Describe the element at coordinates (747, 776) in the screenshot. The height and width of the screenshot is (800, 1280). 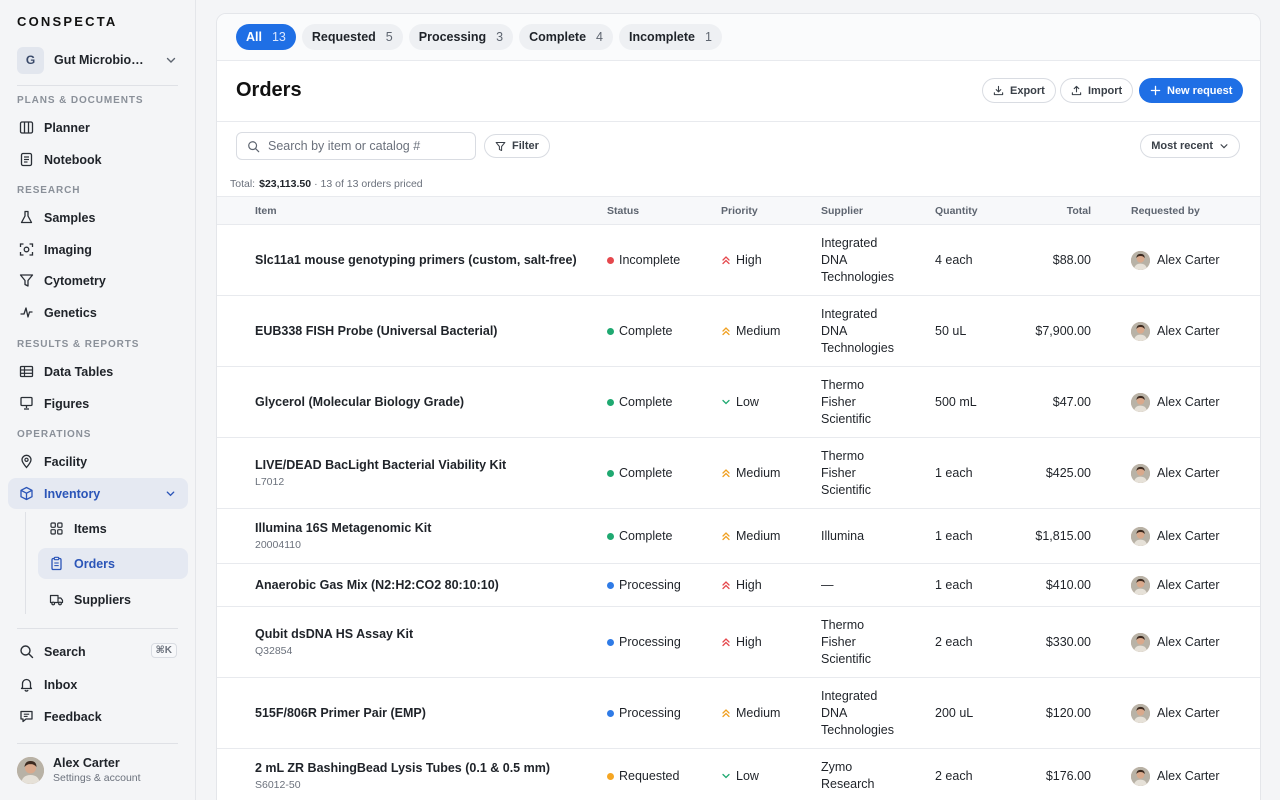
I see `priority-label: Low` at that location.